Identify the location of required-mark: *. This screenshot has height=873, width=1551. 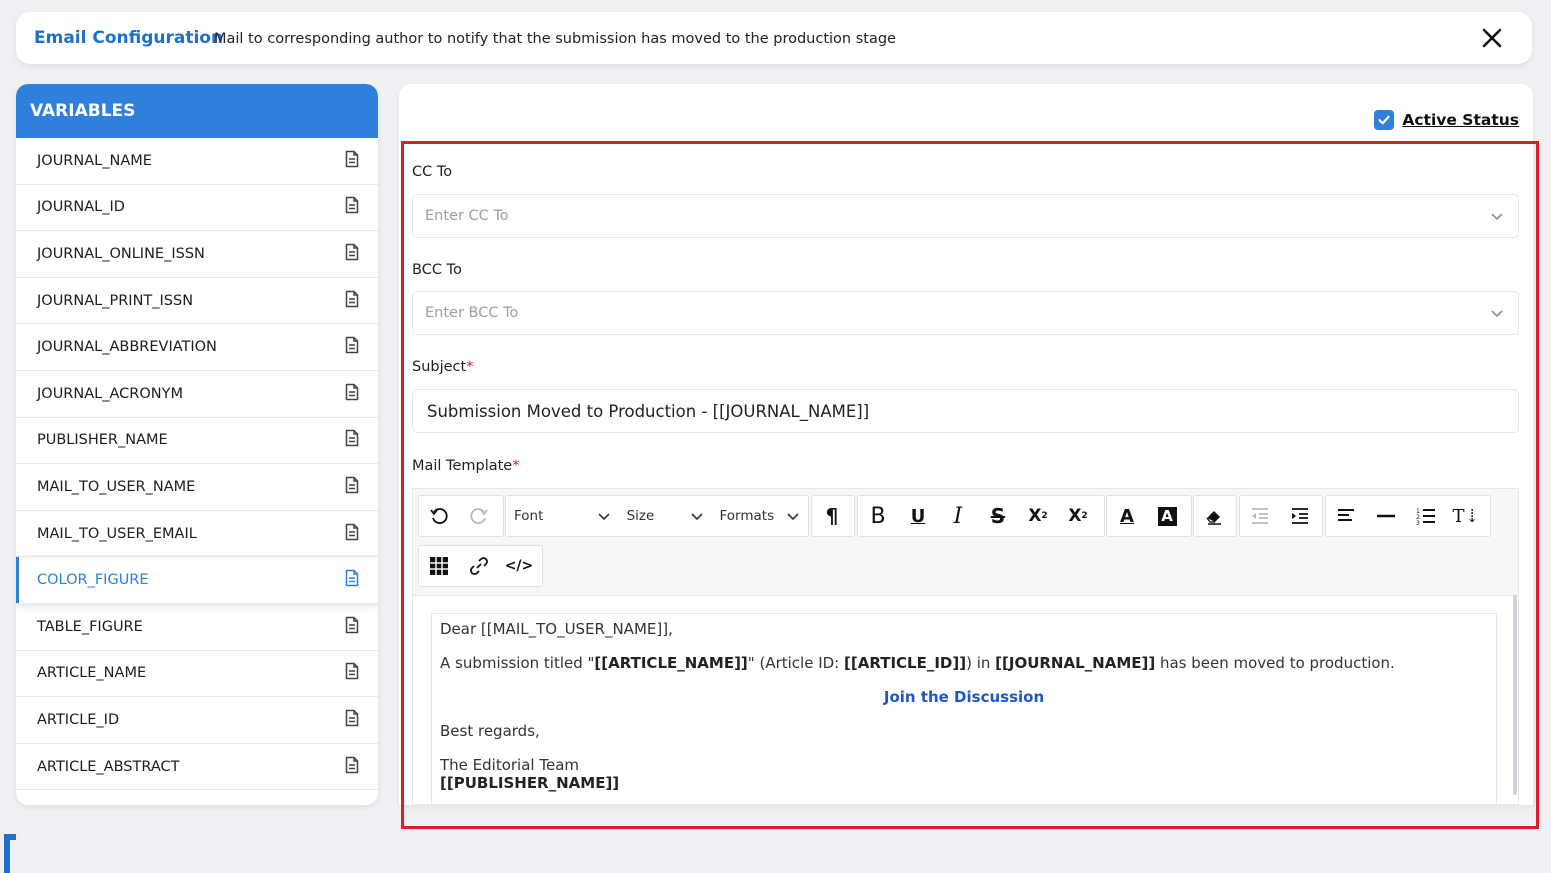
(470, 367).